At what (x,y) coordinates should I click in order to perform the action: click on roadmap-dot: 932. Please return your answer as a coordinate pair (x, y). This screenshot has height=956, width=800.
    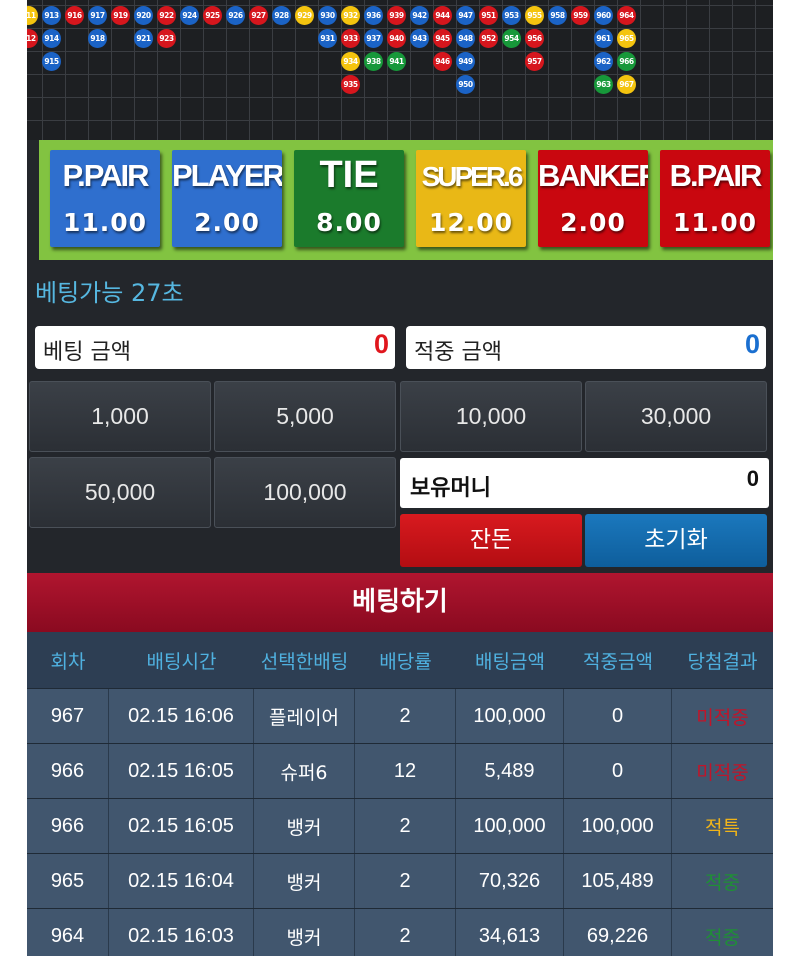
    Looking at the image, I should click on (350, 15).